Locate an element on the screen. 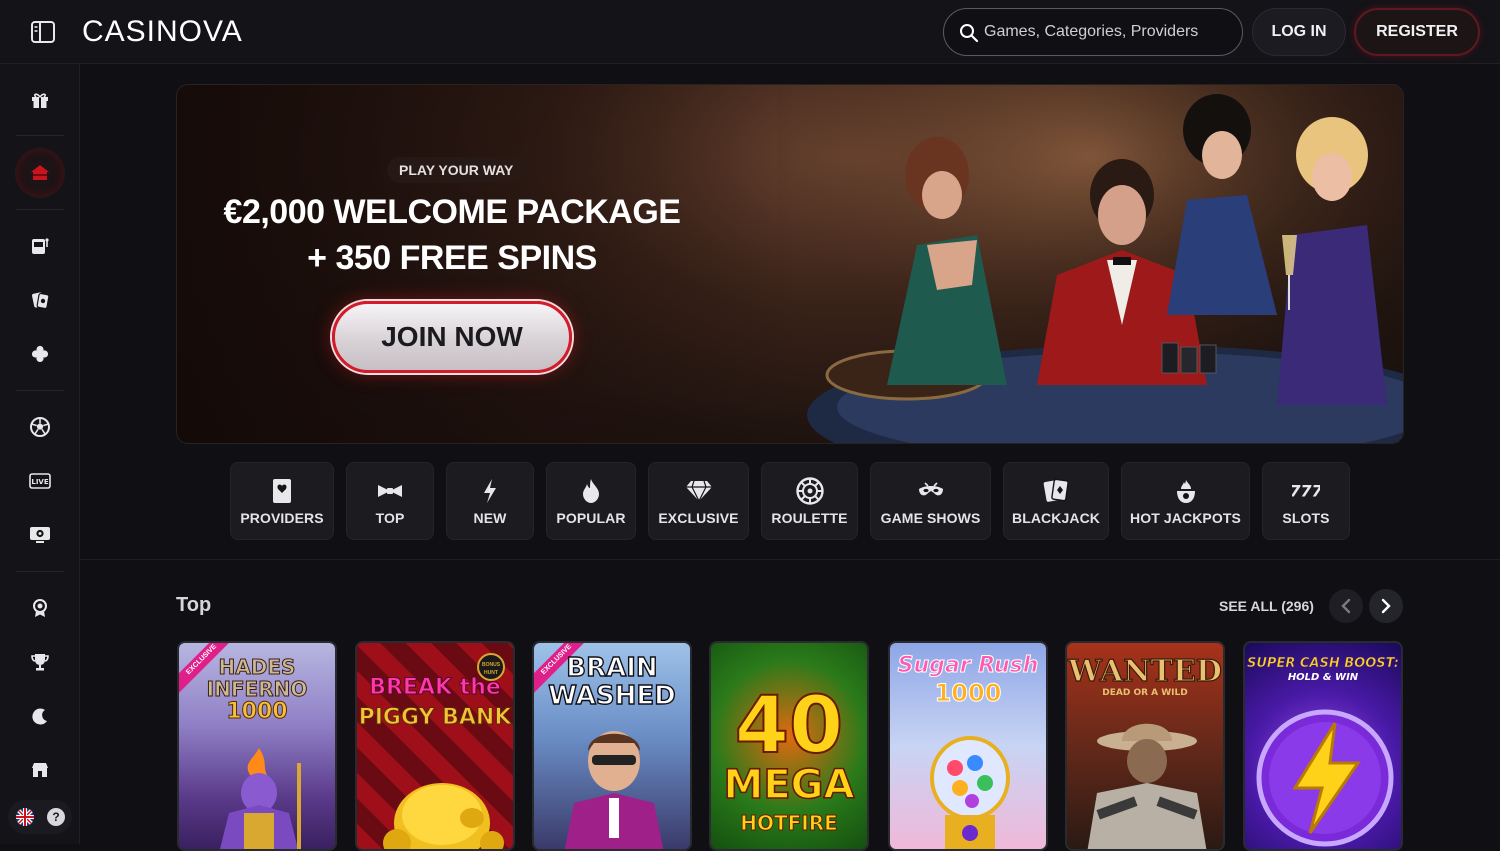 The width and height of the screenshot is (1500, 851). game-title-line-1: BREAK the is located at coordinates (435, 687).